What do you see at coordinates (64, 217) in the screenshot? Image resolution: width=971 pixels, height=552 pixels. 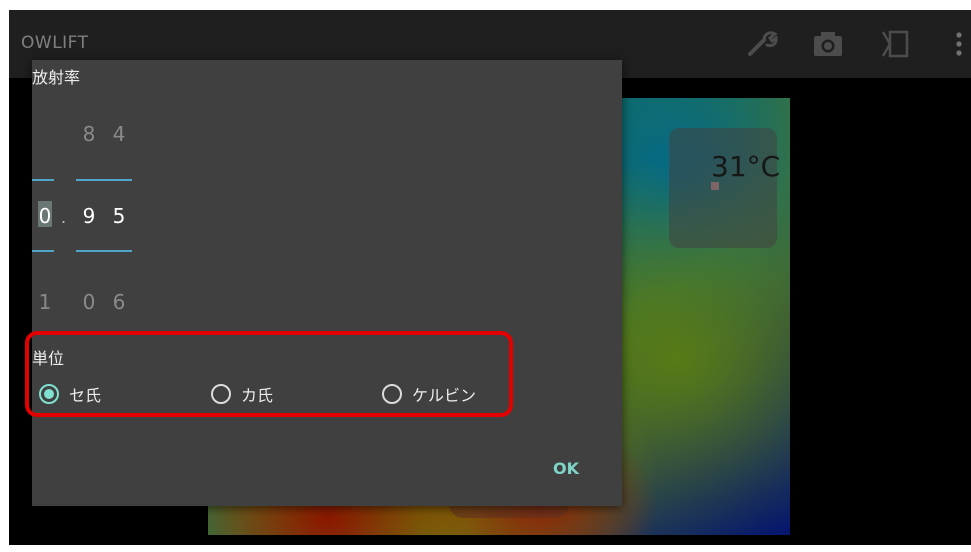 I see `decimal-point: .` at bounding box center [64, 217].